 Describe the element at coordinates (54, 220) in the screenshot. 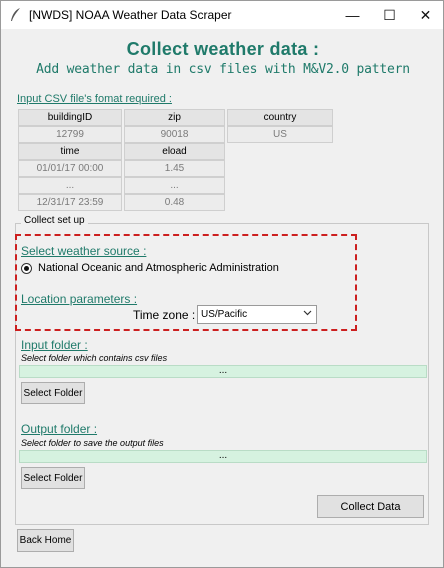

I see `group-title: Collect set up` at that location.